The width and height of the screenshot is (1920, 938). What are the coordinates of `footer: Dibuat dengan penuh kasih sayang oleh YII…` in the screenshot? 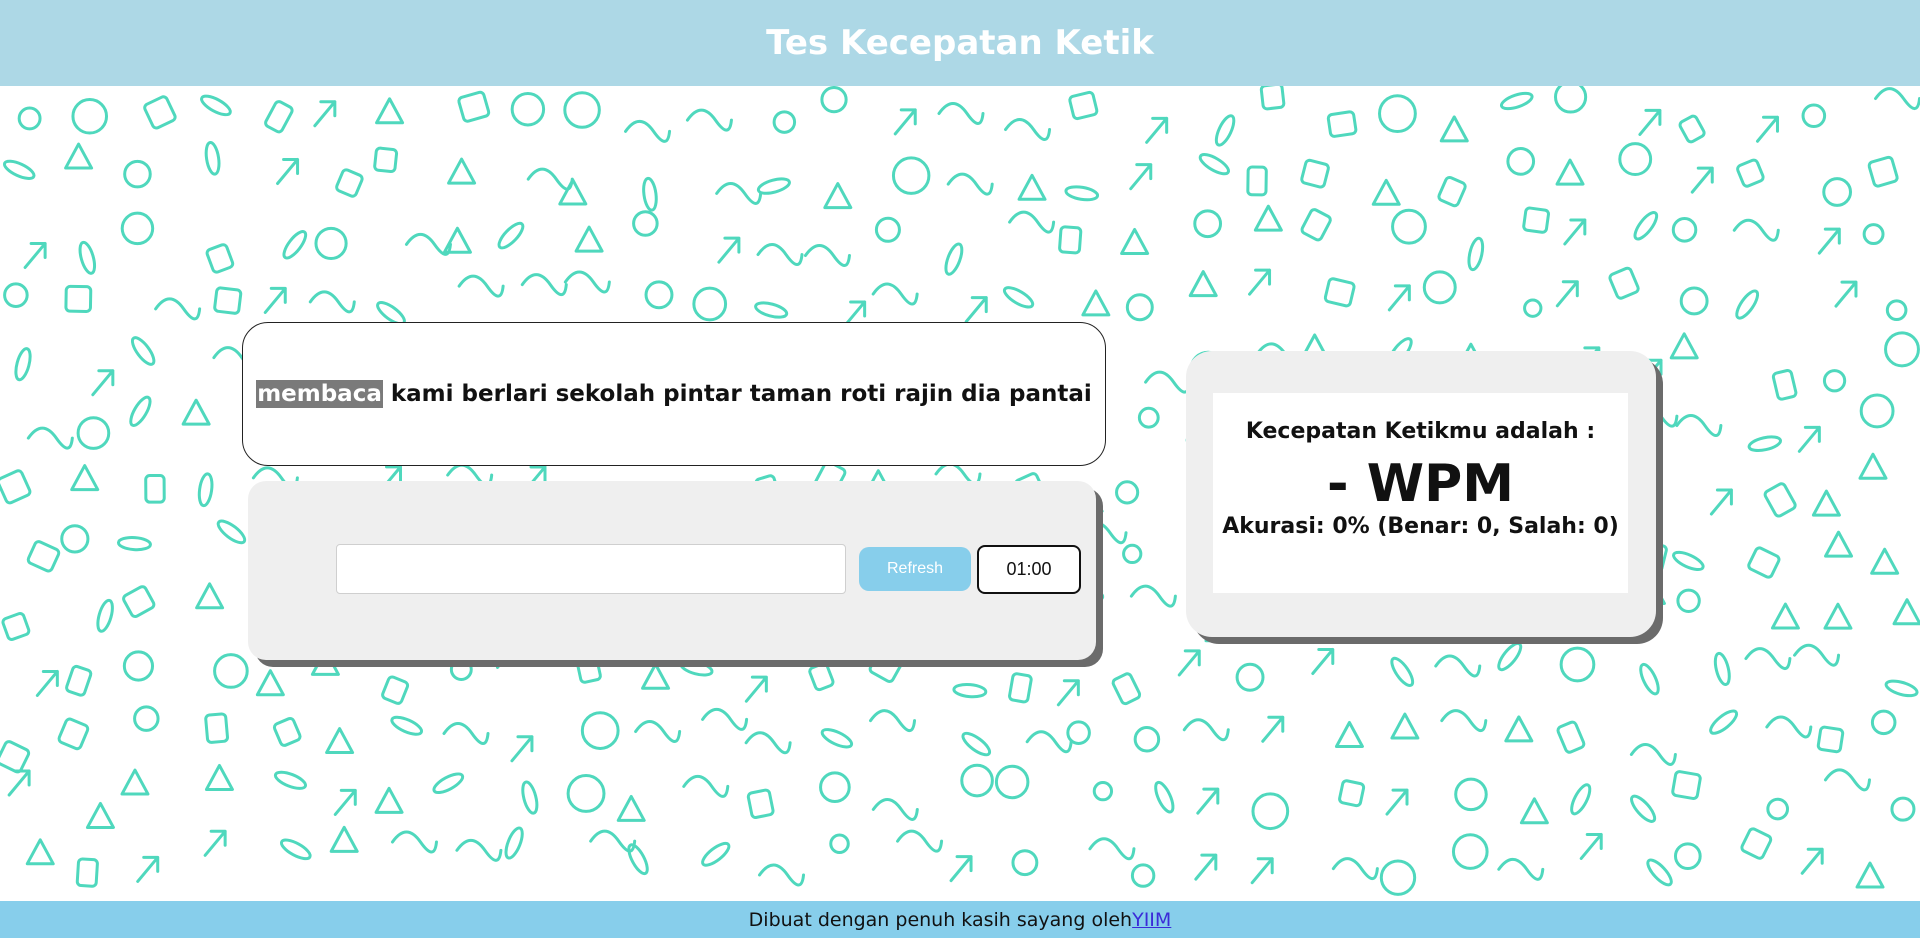 It's located at (960, 919).